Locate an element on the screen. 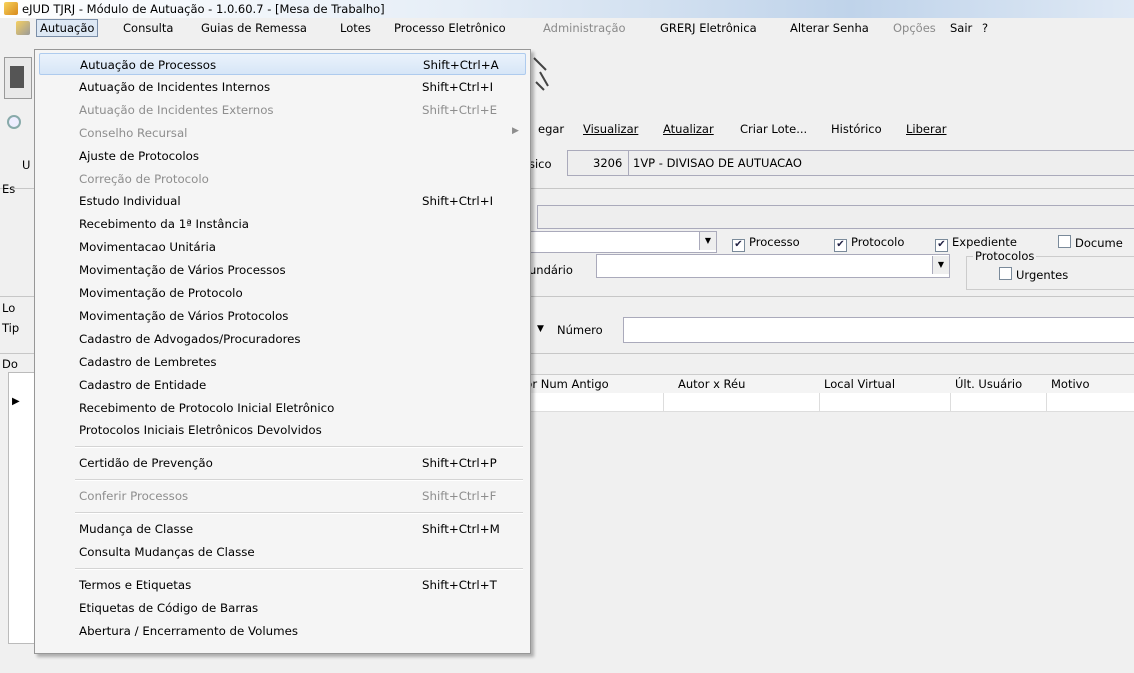 Image resolution: width=1134 pixels, height=673 pixels. menu-sair: Sair is located at coordinates (961, 28).